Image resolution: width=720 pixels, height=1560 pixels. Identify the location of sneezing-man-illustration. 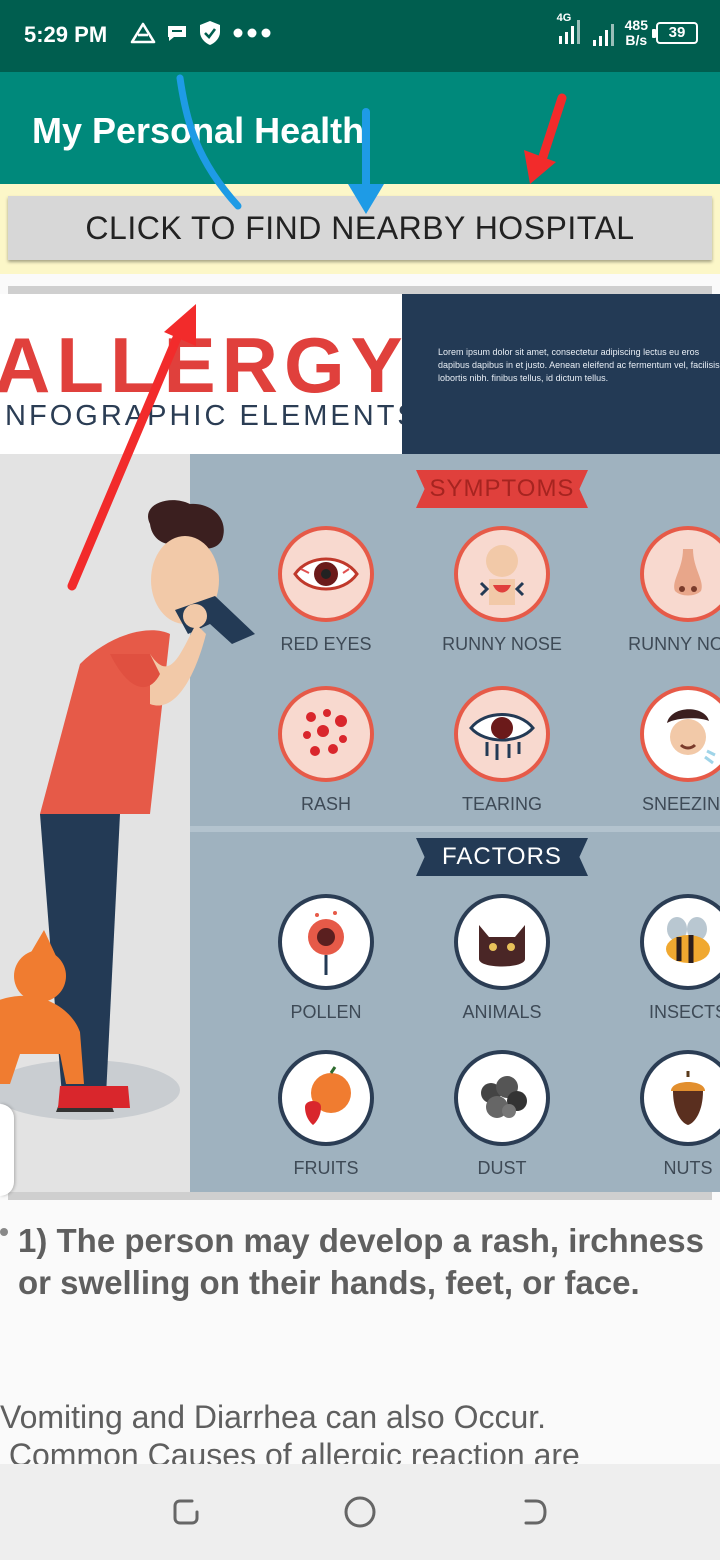
(127, 806).